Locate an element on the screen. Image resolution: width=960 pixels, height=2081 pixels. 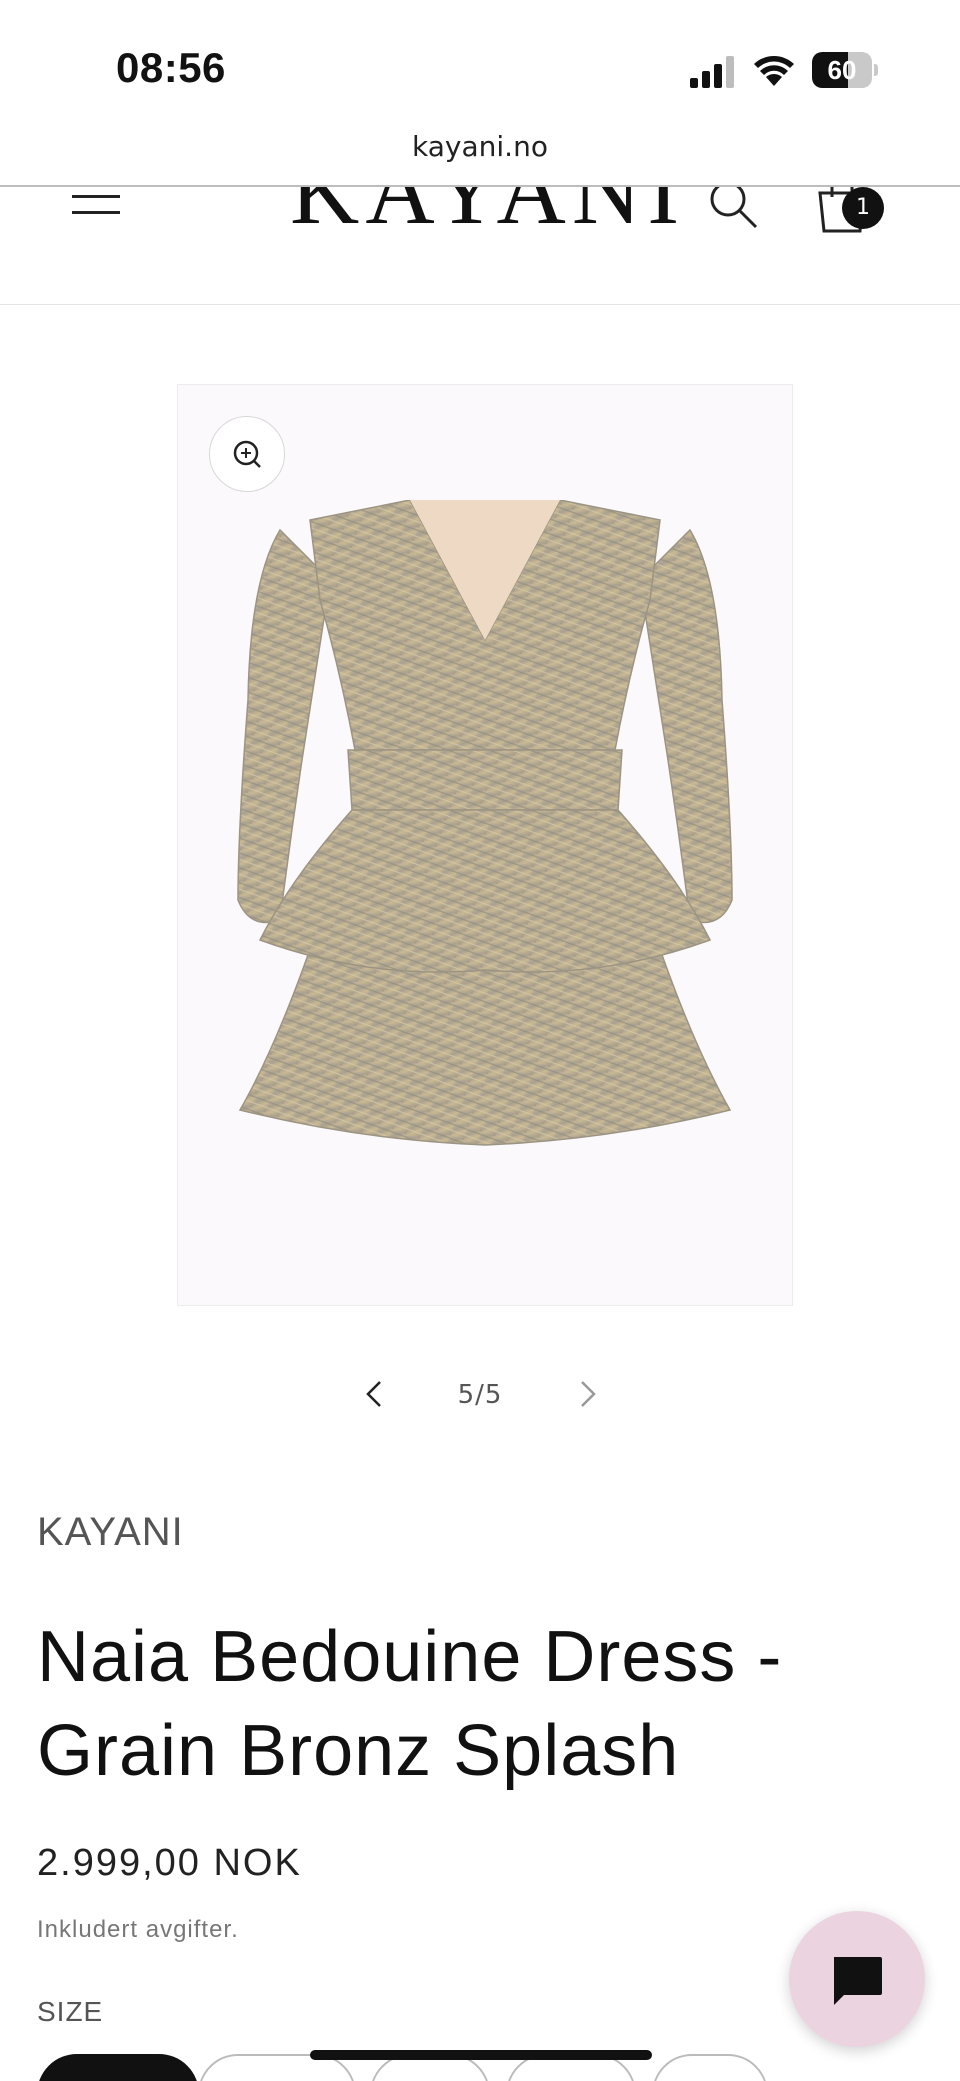
size-label: SIZE is located at coordinates (70, 2011).